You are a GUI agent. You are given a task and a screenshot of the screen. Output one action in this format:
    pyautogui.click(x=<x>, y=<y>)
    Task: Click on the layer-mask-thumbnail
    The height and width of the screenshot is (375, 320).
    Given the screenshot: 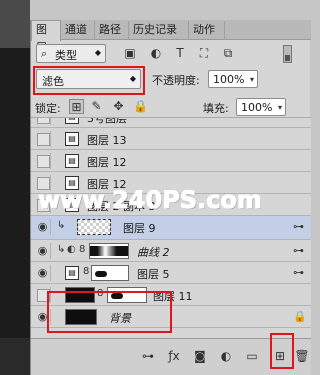 What is the action you would take?
    pyautogui.click(x=110, y=273)
    